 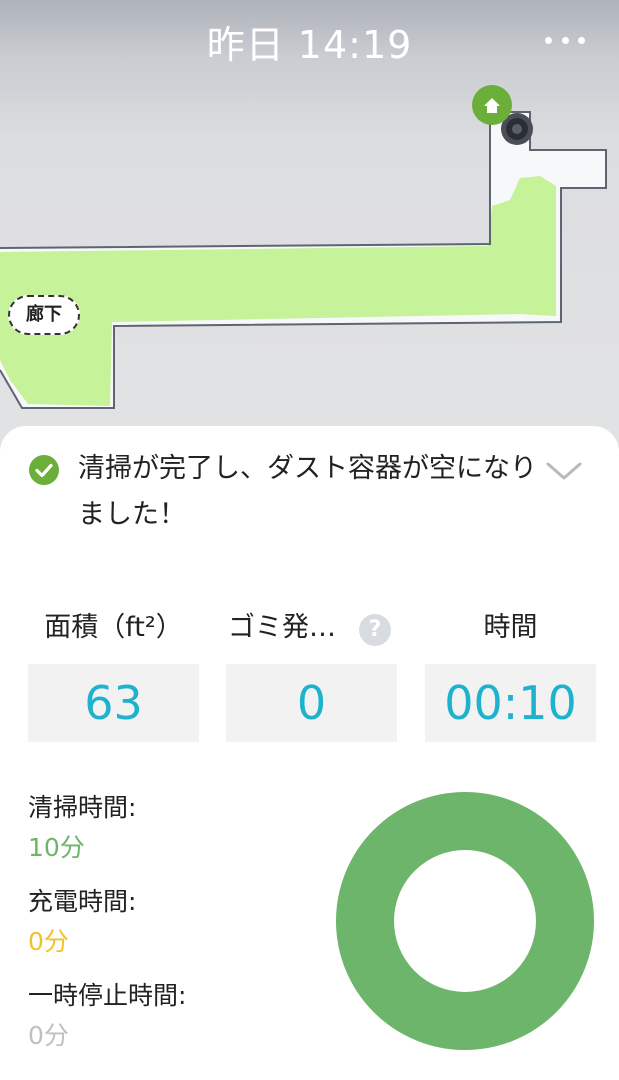 What do you see at coordinates (375, 630) in the screenshot?
I see `help-icon: ?` at bounding box center [375, 630].